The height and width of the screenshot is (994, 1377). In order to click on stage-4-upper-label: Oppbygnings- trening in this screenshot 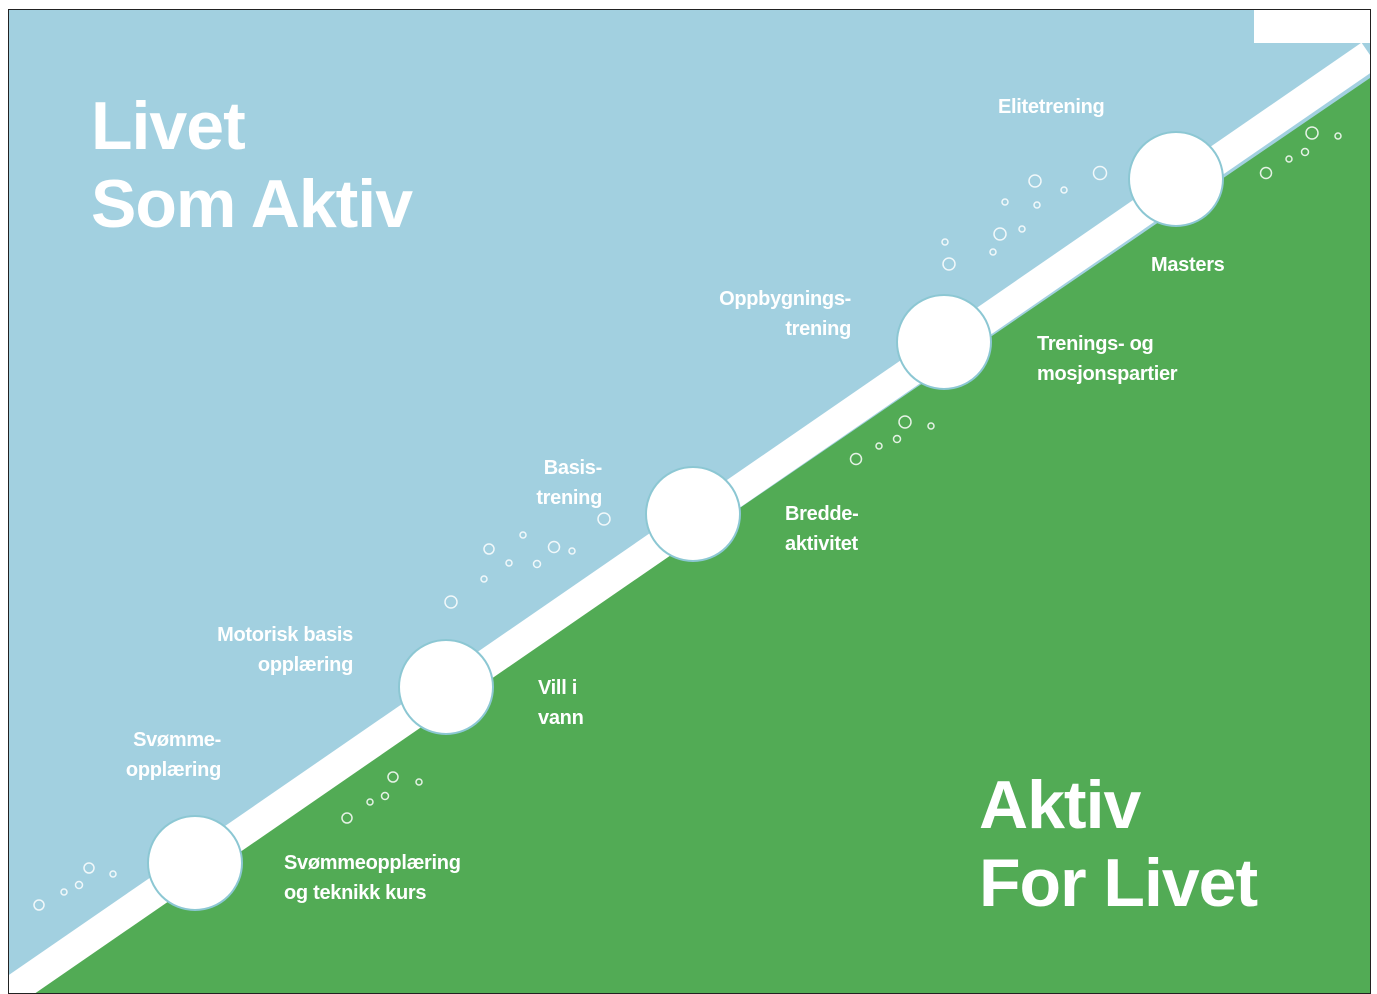, I will do `click(785, 314)`.